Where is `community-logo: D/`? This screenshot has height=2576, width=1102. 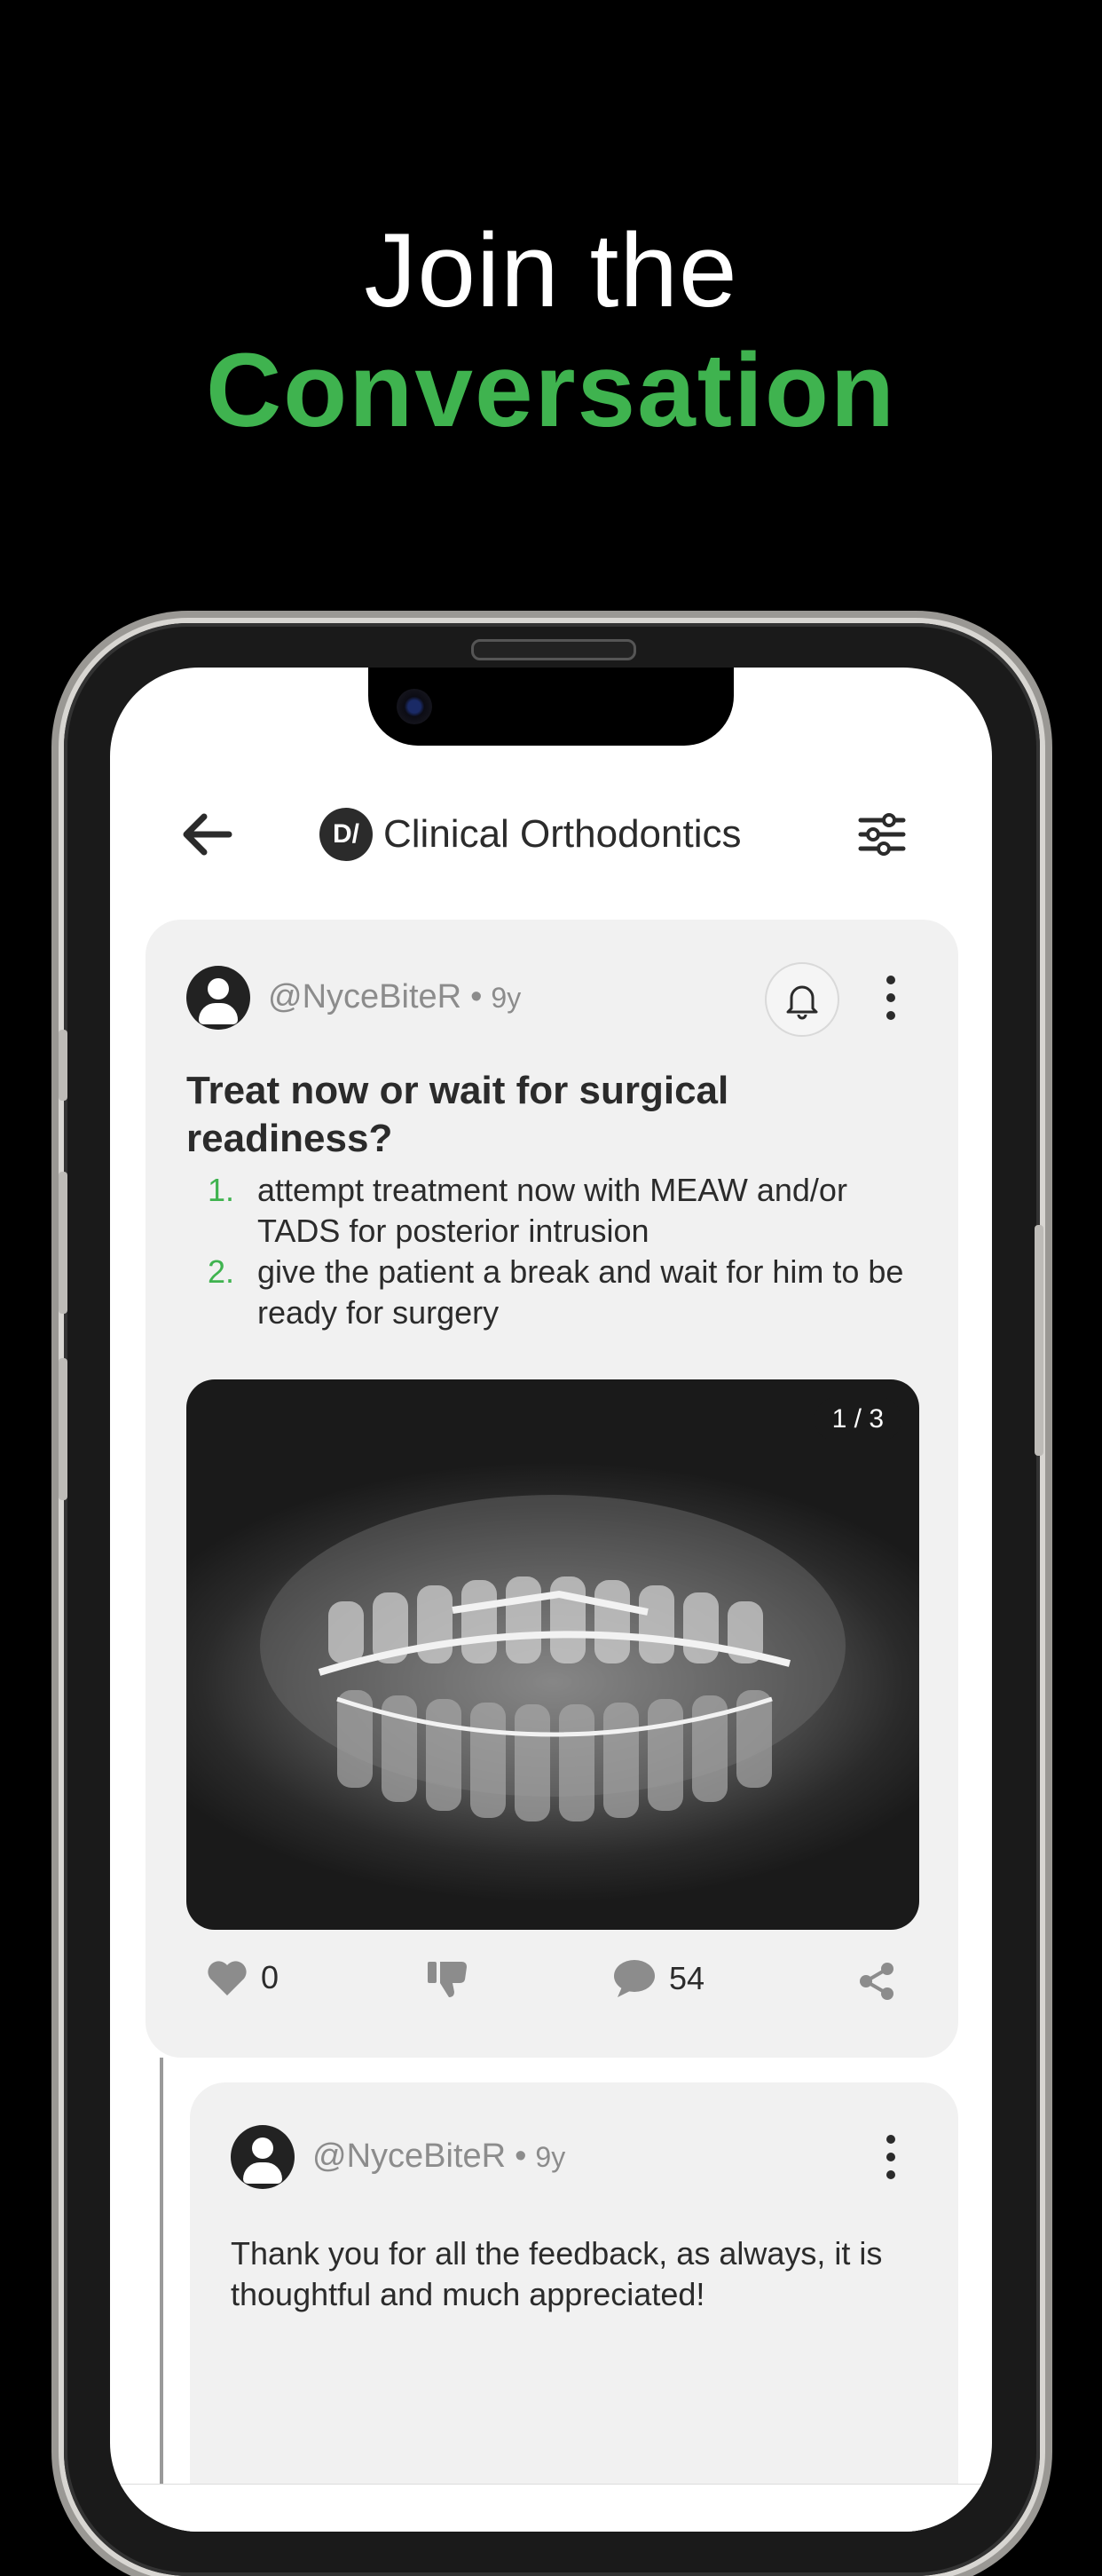
community-logo: D/ is located at coordinates (346, 834).